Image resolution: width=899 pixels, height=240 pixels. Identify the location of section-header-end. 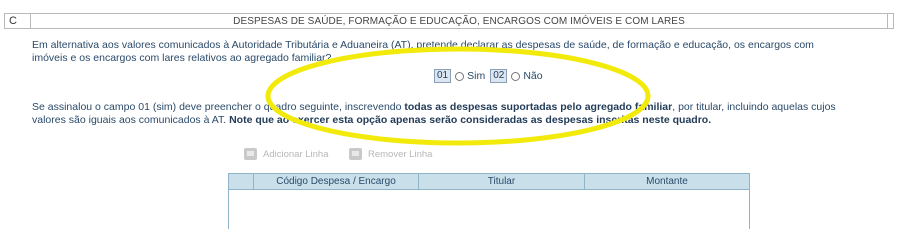
(890, 21).